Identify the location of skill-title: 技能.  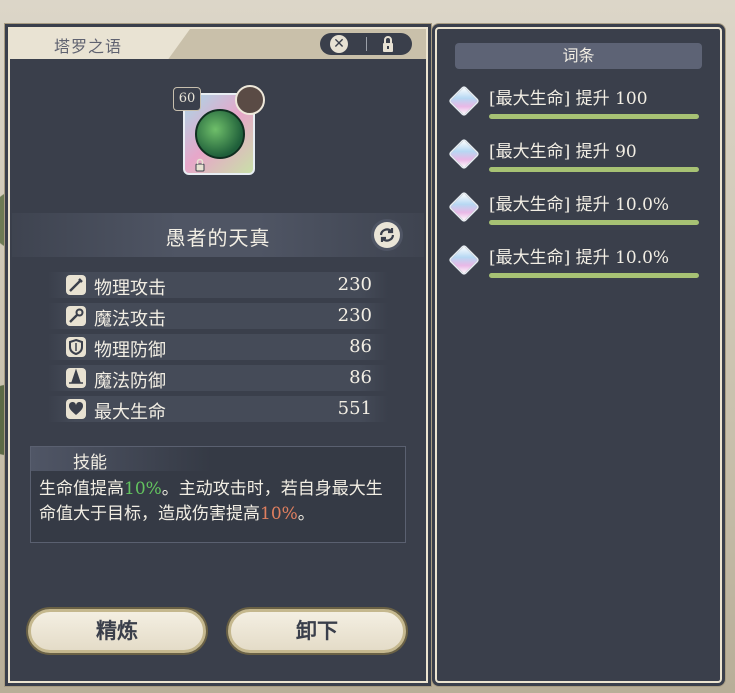
(90, 463).